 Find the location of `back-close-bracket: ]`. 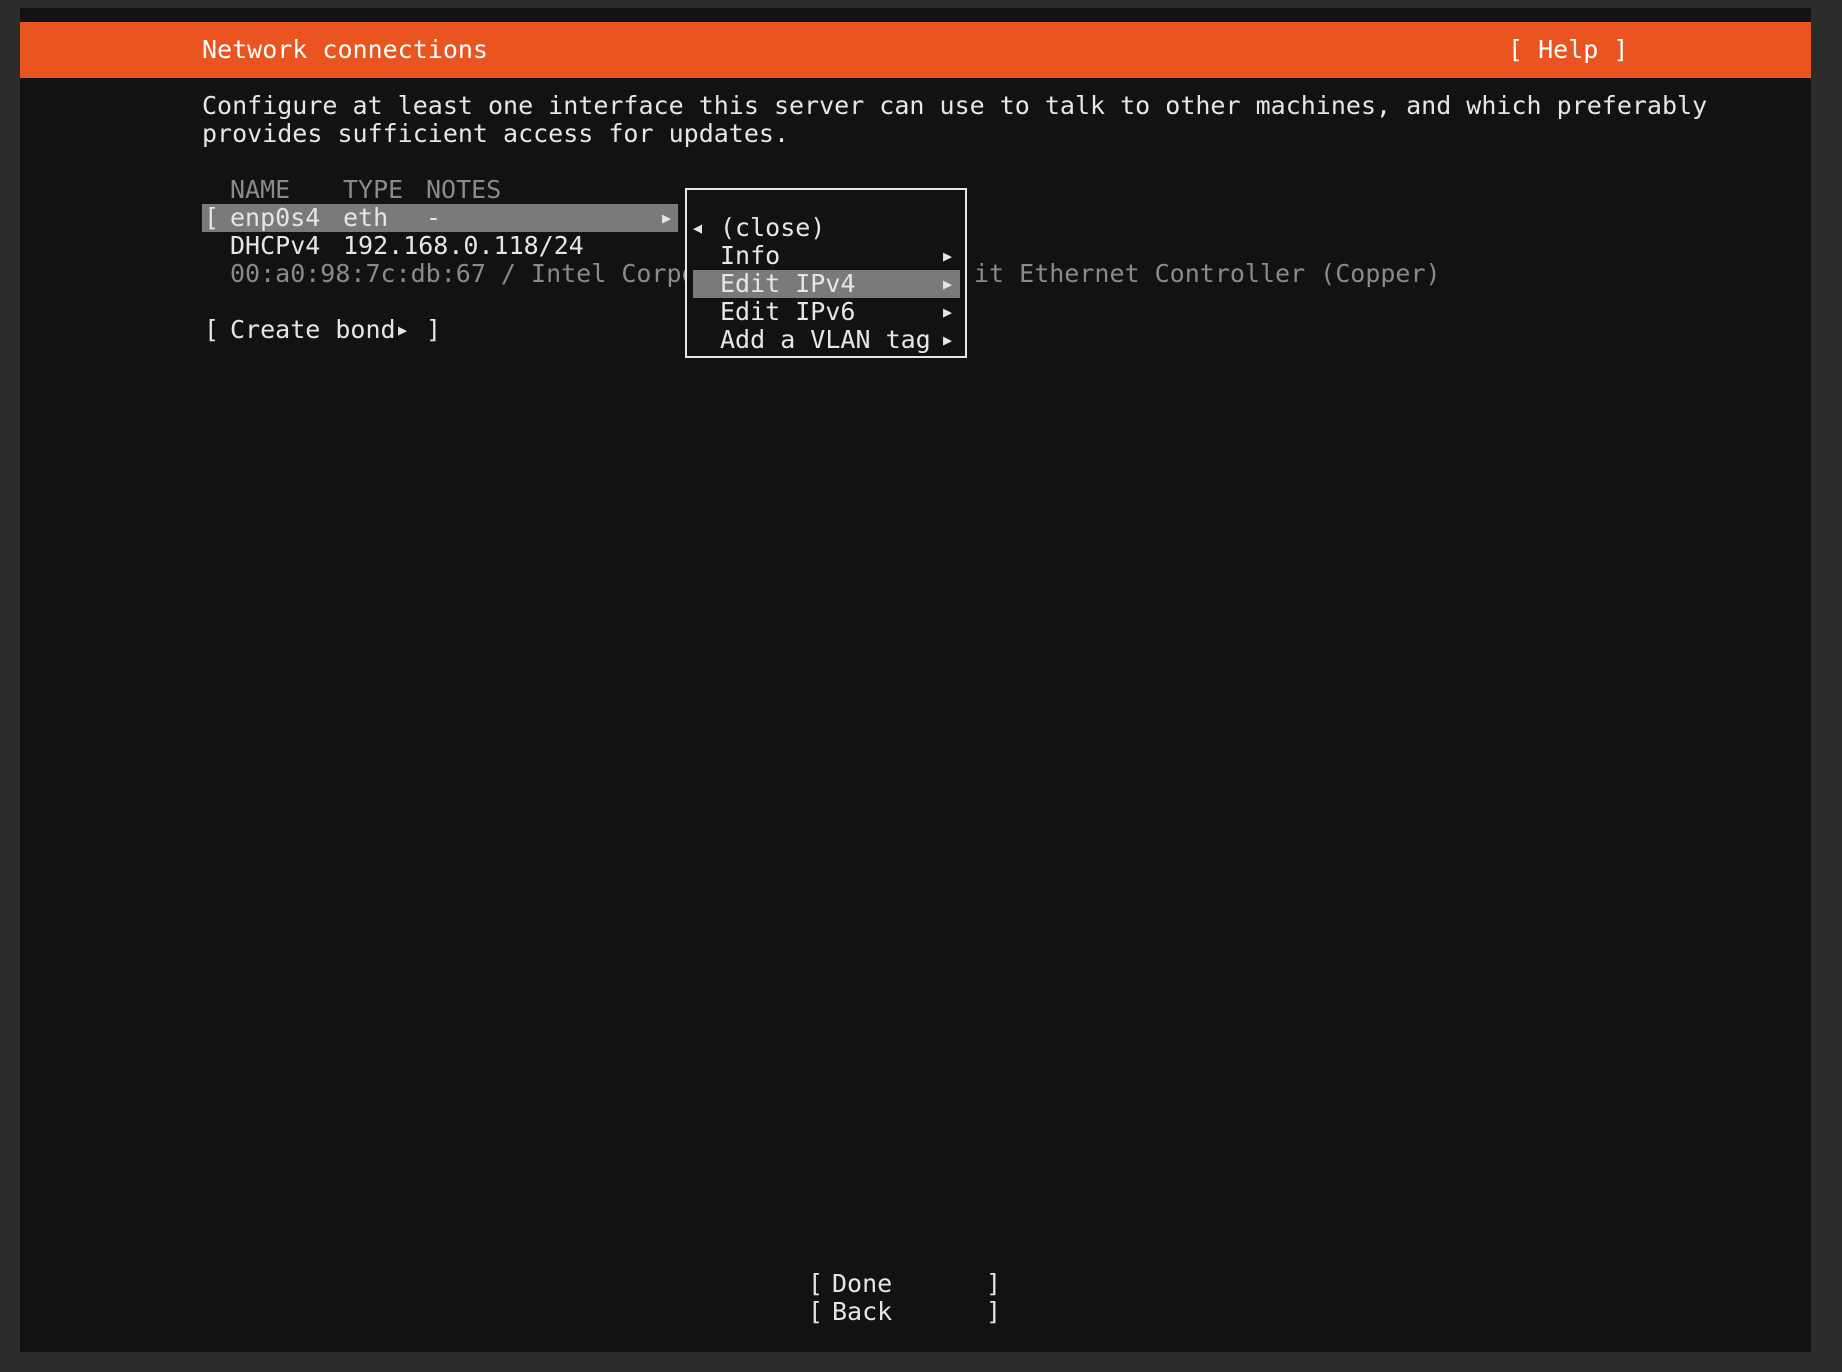

back-close-bracket: ] is located at coordinates (994, 1311).